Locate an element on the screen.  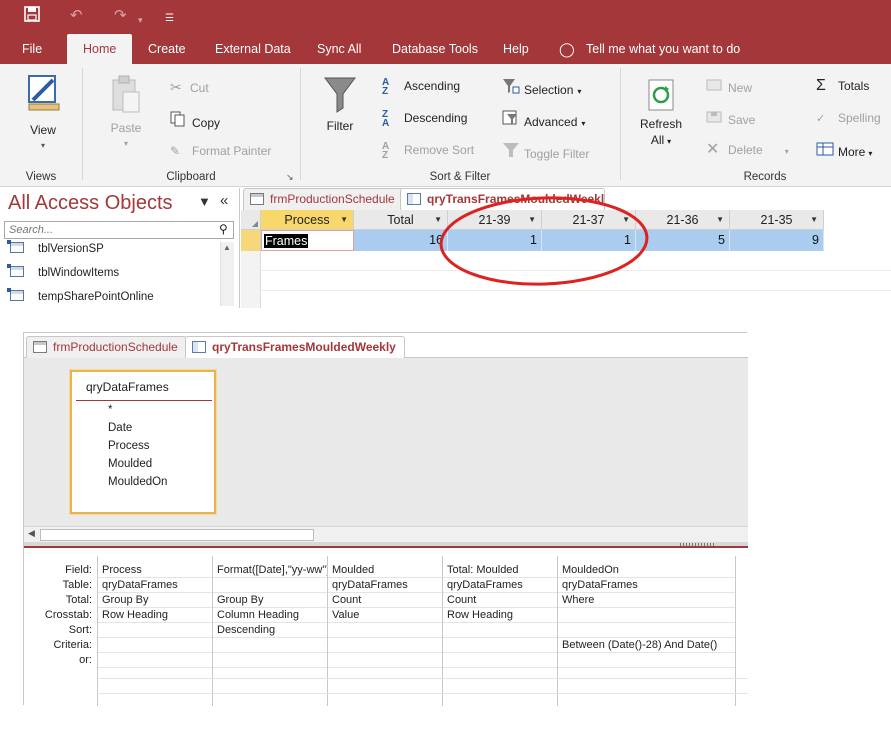
column-header-total: Total ▼ is located at coordinates (401, 220).